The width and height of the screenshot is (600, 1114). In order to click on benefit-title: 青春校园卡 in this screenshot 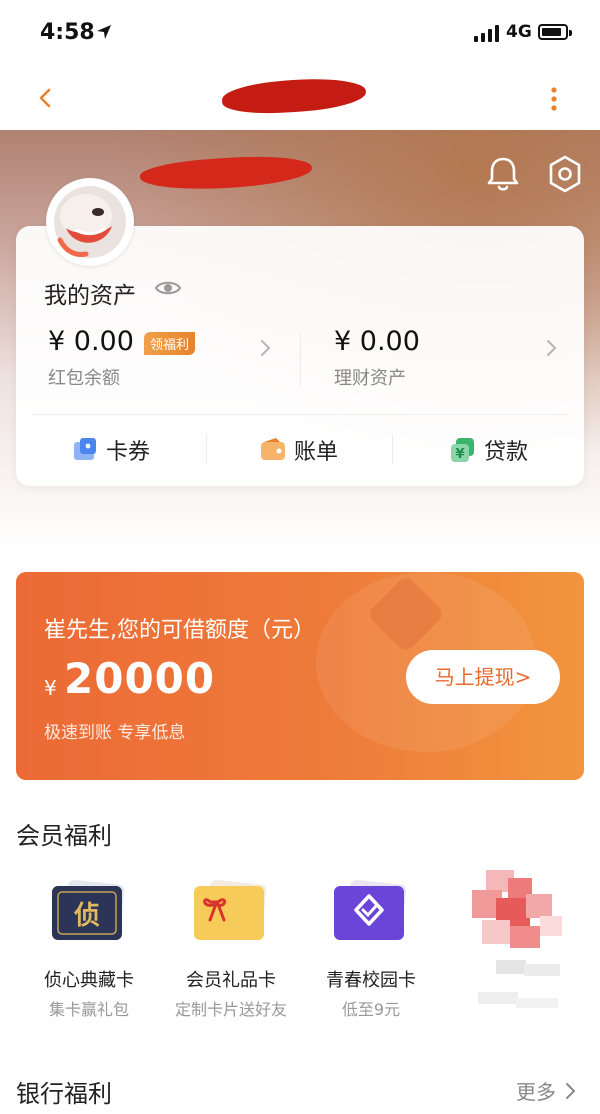, I will do `click(371, 980)`.